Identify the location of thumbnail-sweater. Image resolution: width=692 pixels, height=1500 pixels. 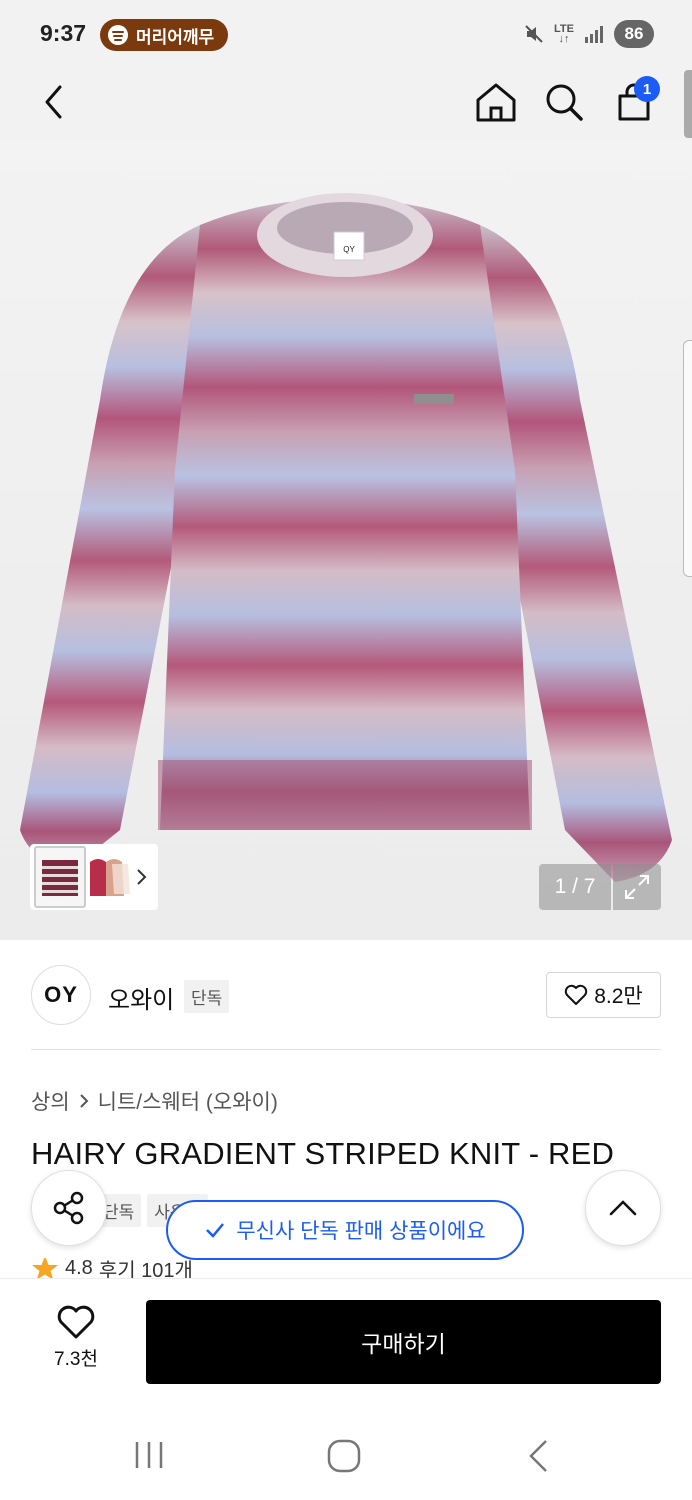
(60, 877).